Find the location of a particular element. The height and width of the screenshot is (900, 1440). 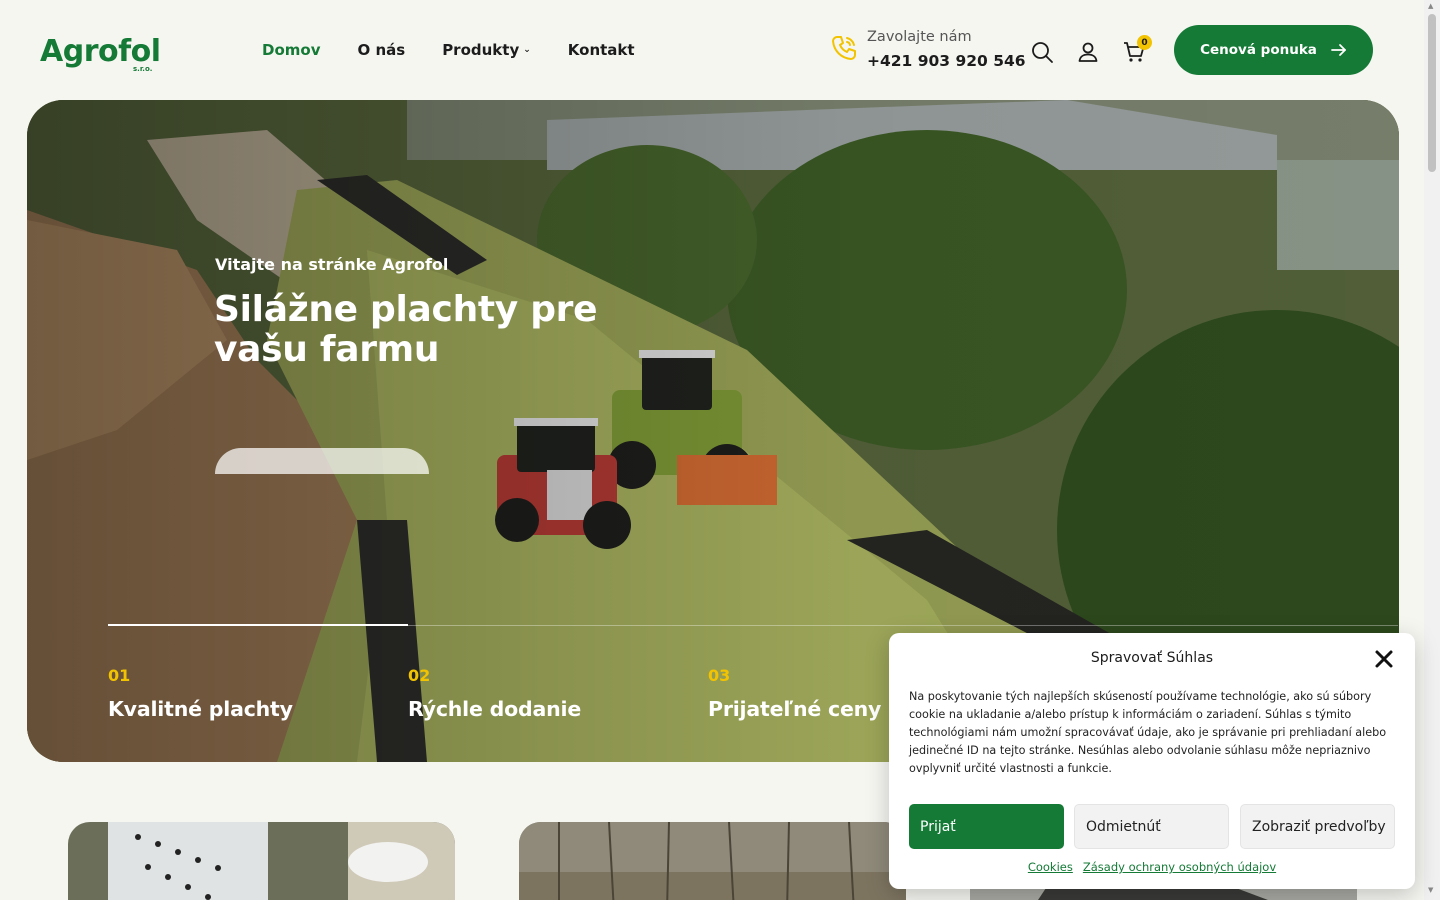

phone-number: +421 903 920 546 is located at coordinates (946, 61).